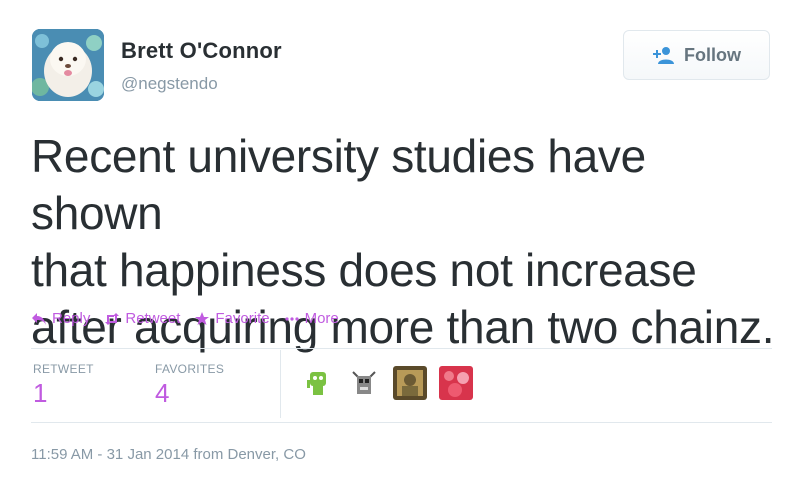 The image size is (790, 489). Describe the element at coordinates (189, 385) in the screenshot. I see `favorites-stat: FAVORITES 4` at that location.